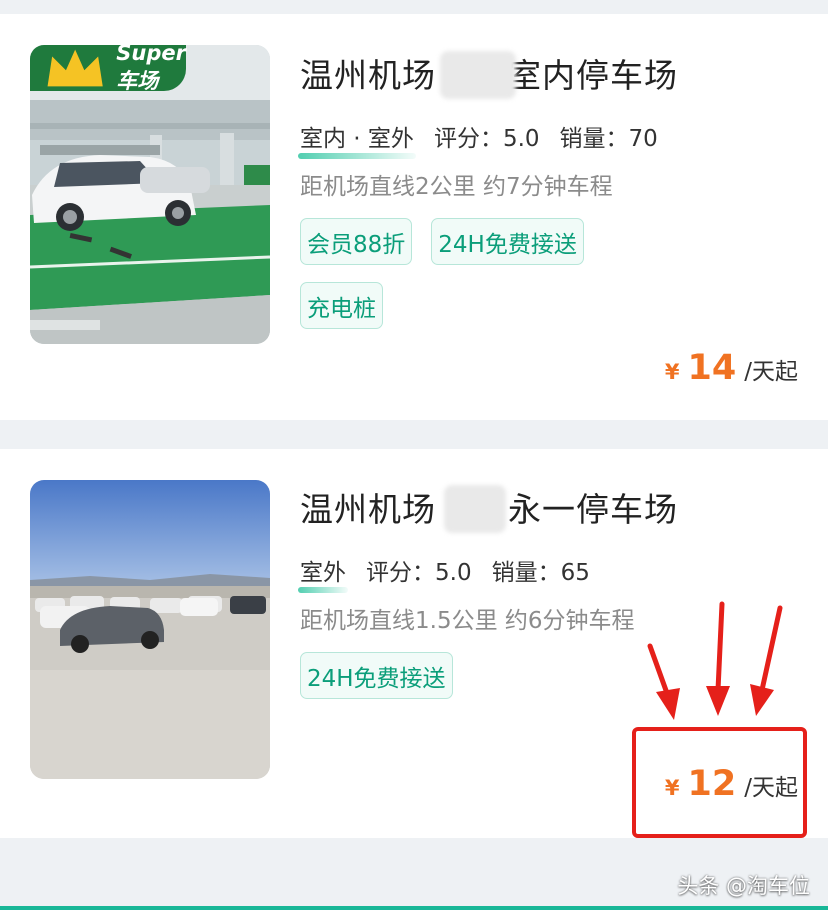  What do you see at coordinates (712, 368) in the screenshot?
I see `price-amount: 14` at bounding box center [712, 368].